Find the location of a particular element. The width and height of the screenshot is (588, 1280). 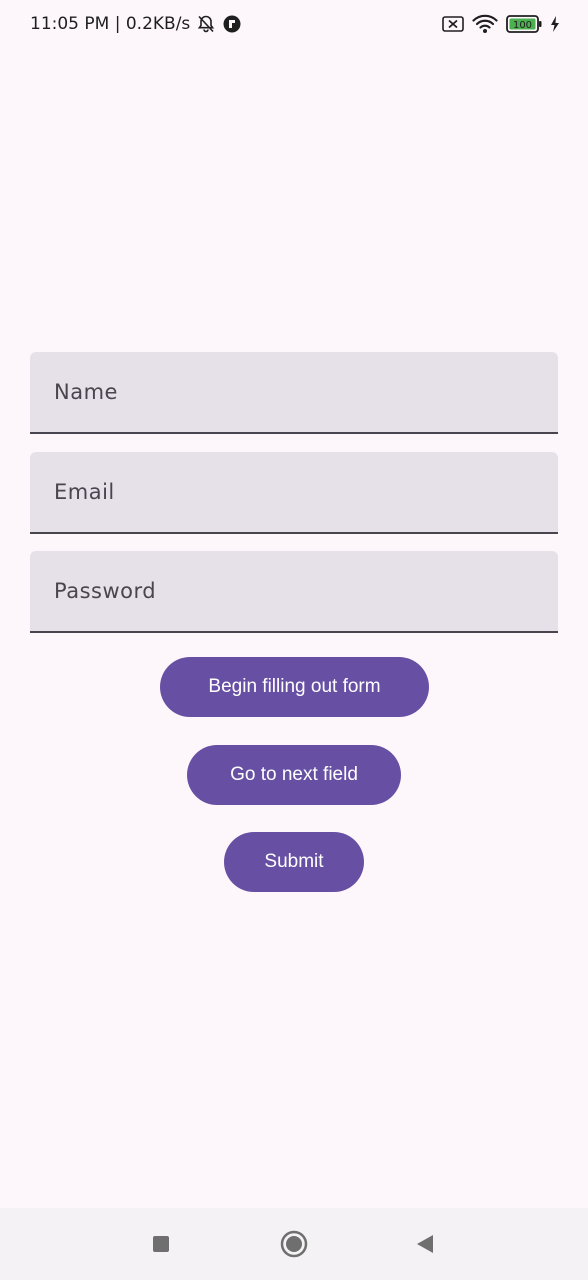

recents-icon is located at coordinates (161, 1244).